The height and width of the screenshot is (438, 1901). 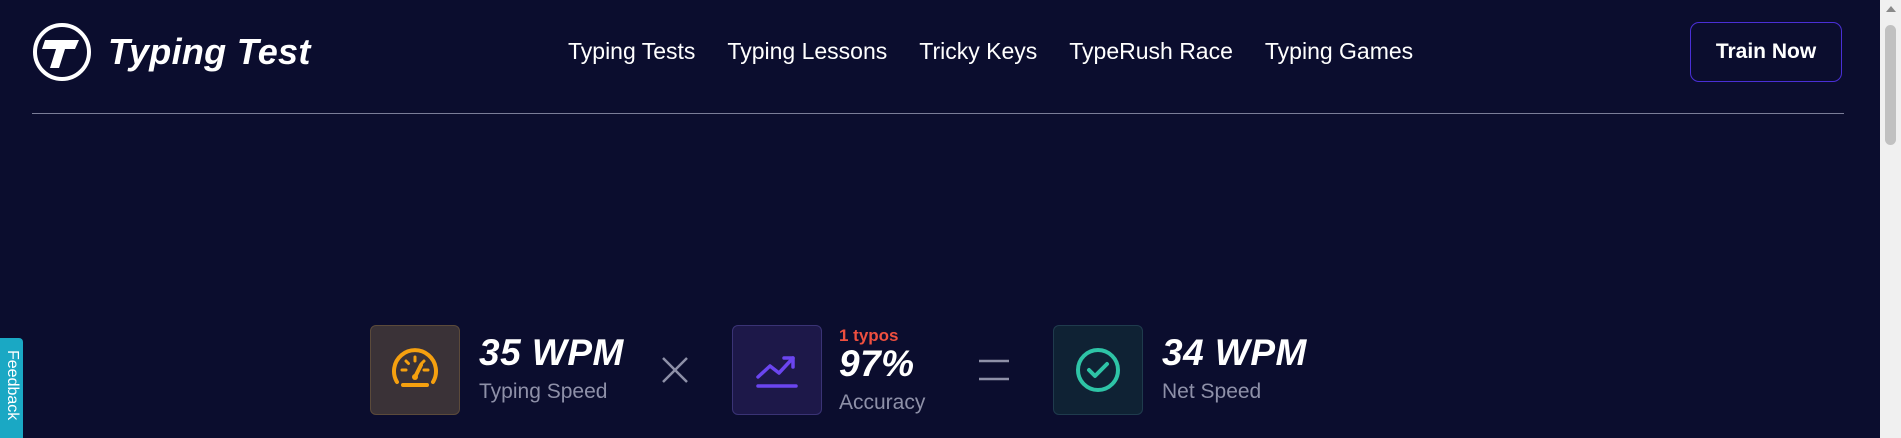 What do you see at coordinates (551, 352) in the screenshot?
I see `typing-speed-value: 35 WPM` at bounding box center [551, 352].